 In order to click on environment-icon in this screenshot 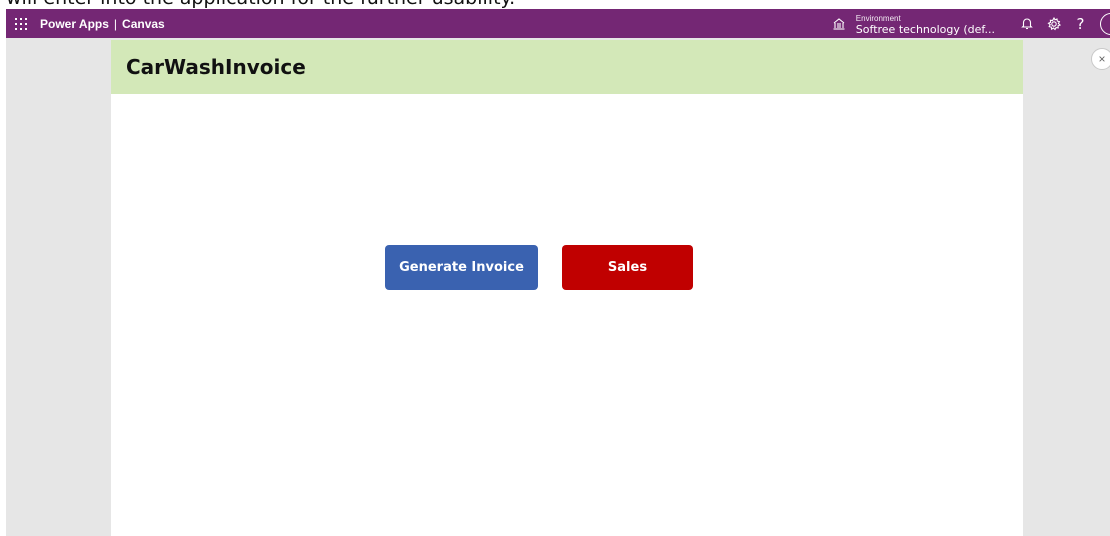, I will do `click(840, 24)`.